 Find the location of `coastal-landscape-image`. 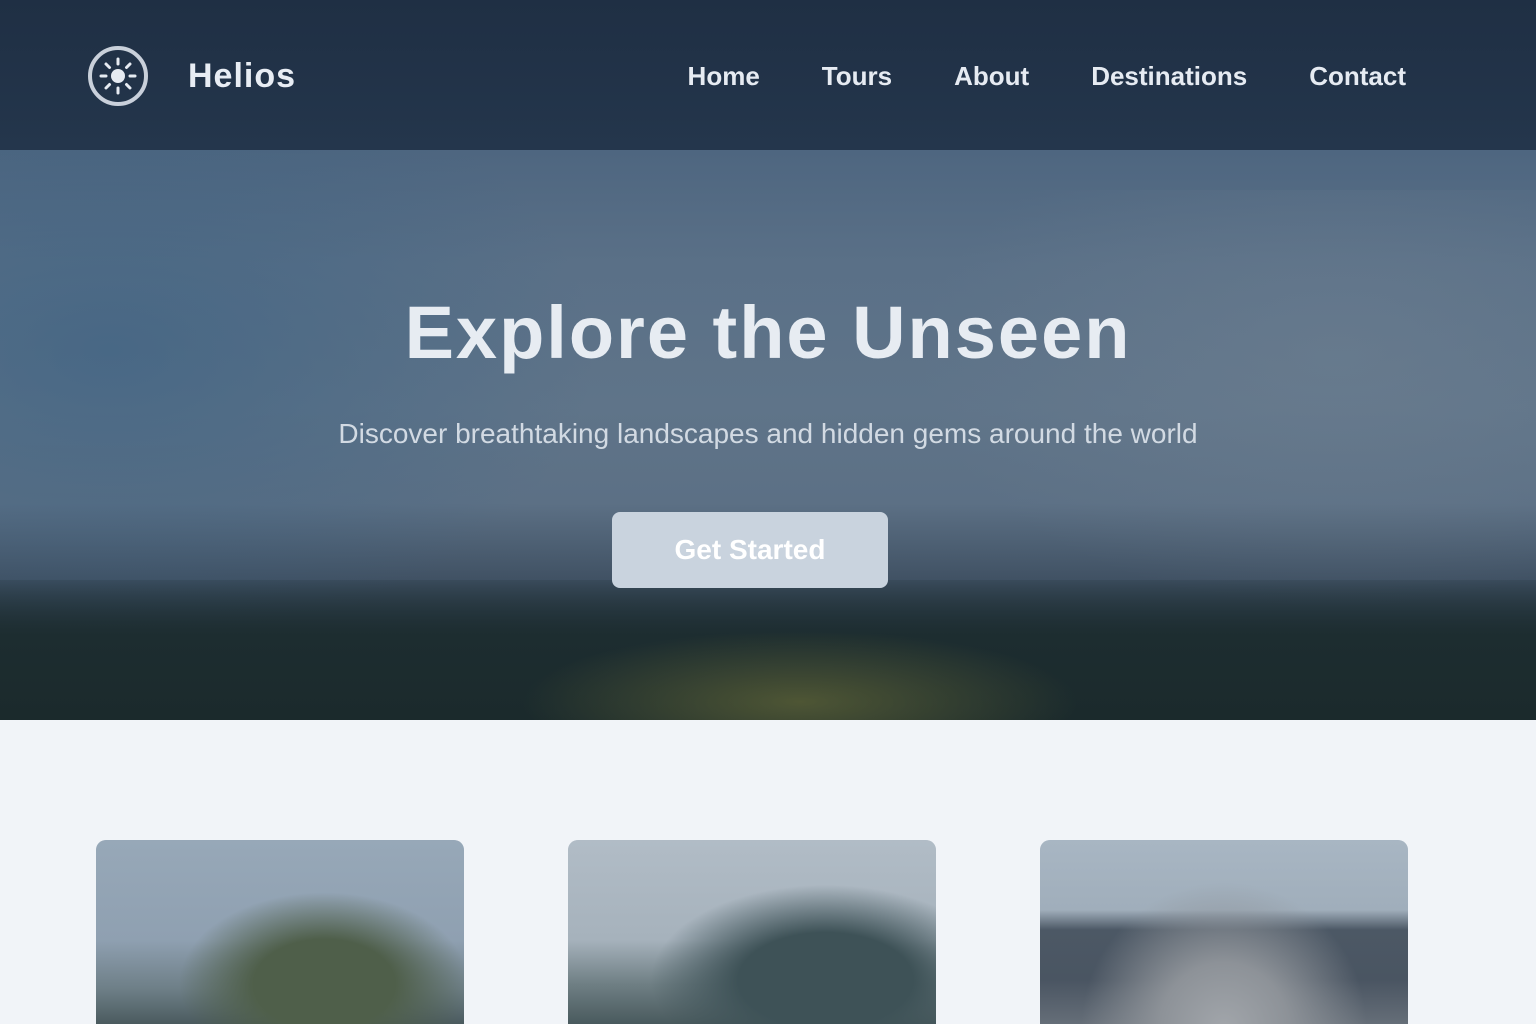

coastal-landscape-image is located at coordinates (1224, 932).